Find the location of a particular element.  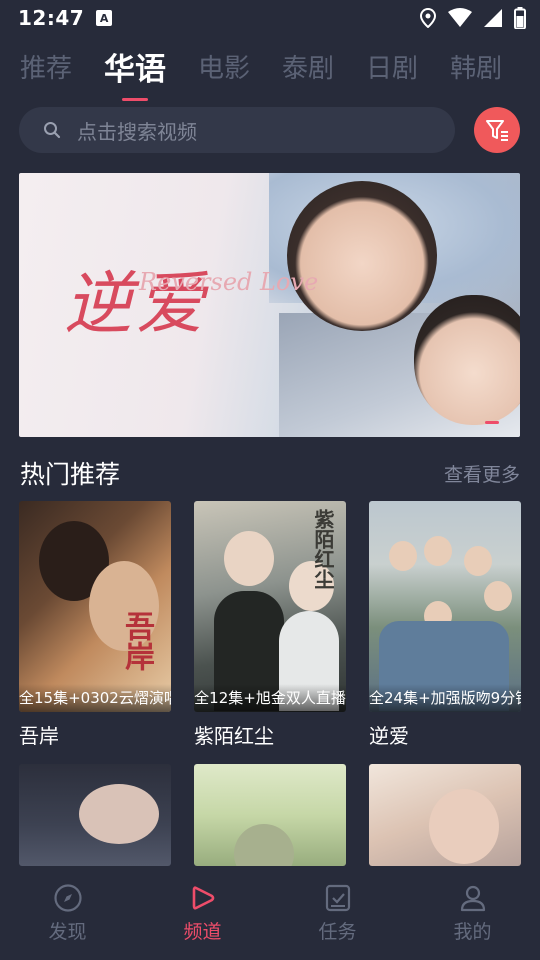

bottom-nav: 发现 频道 任务 我的 is located at coordinates (270, 913).